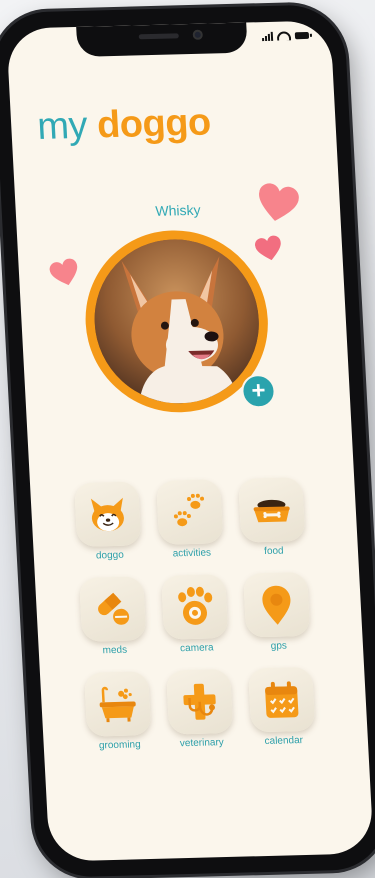 This screenshot has height=878, width=375. I want to click on menu-item-meds: meds, so click(113, 616).